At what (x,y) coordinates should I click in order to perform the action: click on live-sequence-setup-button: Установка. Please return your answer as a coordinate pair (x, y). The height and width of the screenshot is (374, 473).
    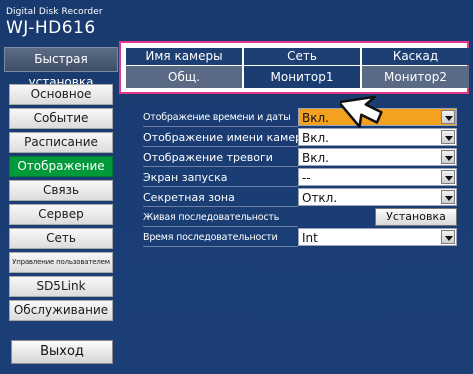
    Looking at the image, I should click on (416, 217).